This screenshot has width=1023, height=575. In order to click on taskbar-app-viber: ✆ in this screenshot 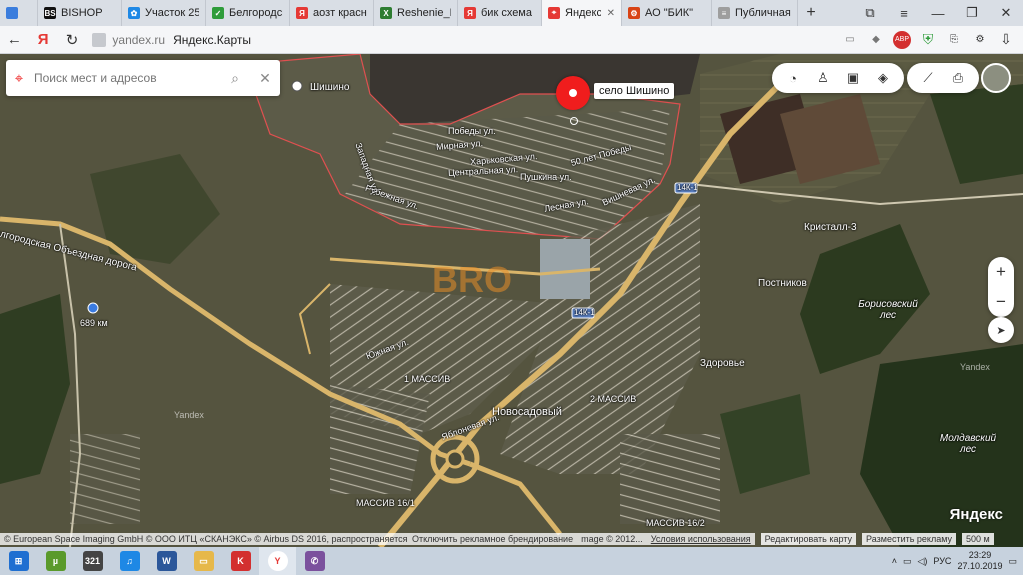, I will do `click(314, 561)`.